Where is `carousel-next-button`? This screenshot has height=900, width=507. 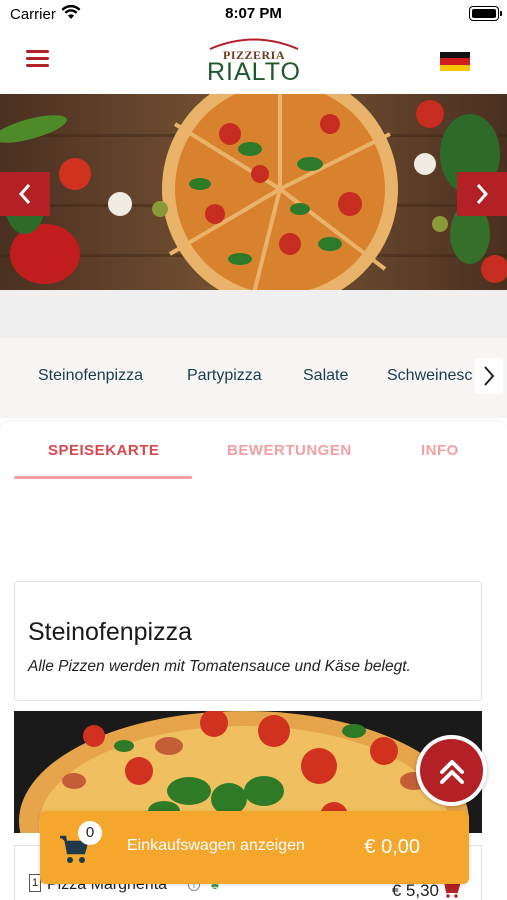
carousel-next-button is located at coordinates (482, 194).